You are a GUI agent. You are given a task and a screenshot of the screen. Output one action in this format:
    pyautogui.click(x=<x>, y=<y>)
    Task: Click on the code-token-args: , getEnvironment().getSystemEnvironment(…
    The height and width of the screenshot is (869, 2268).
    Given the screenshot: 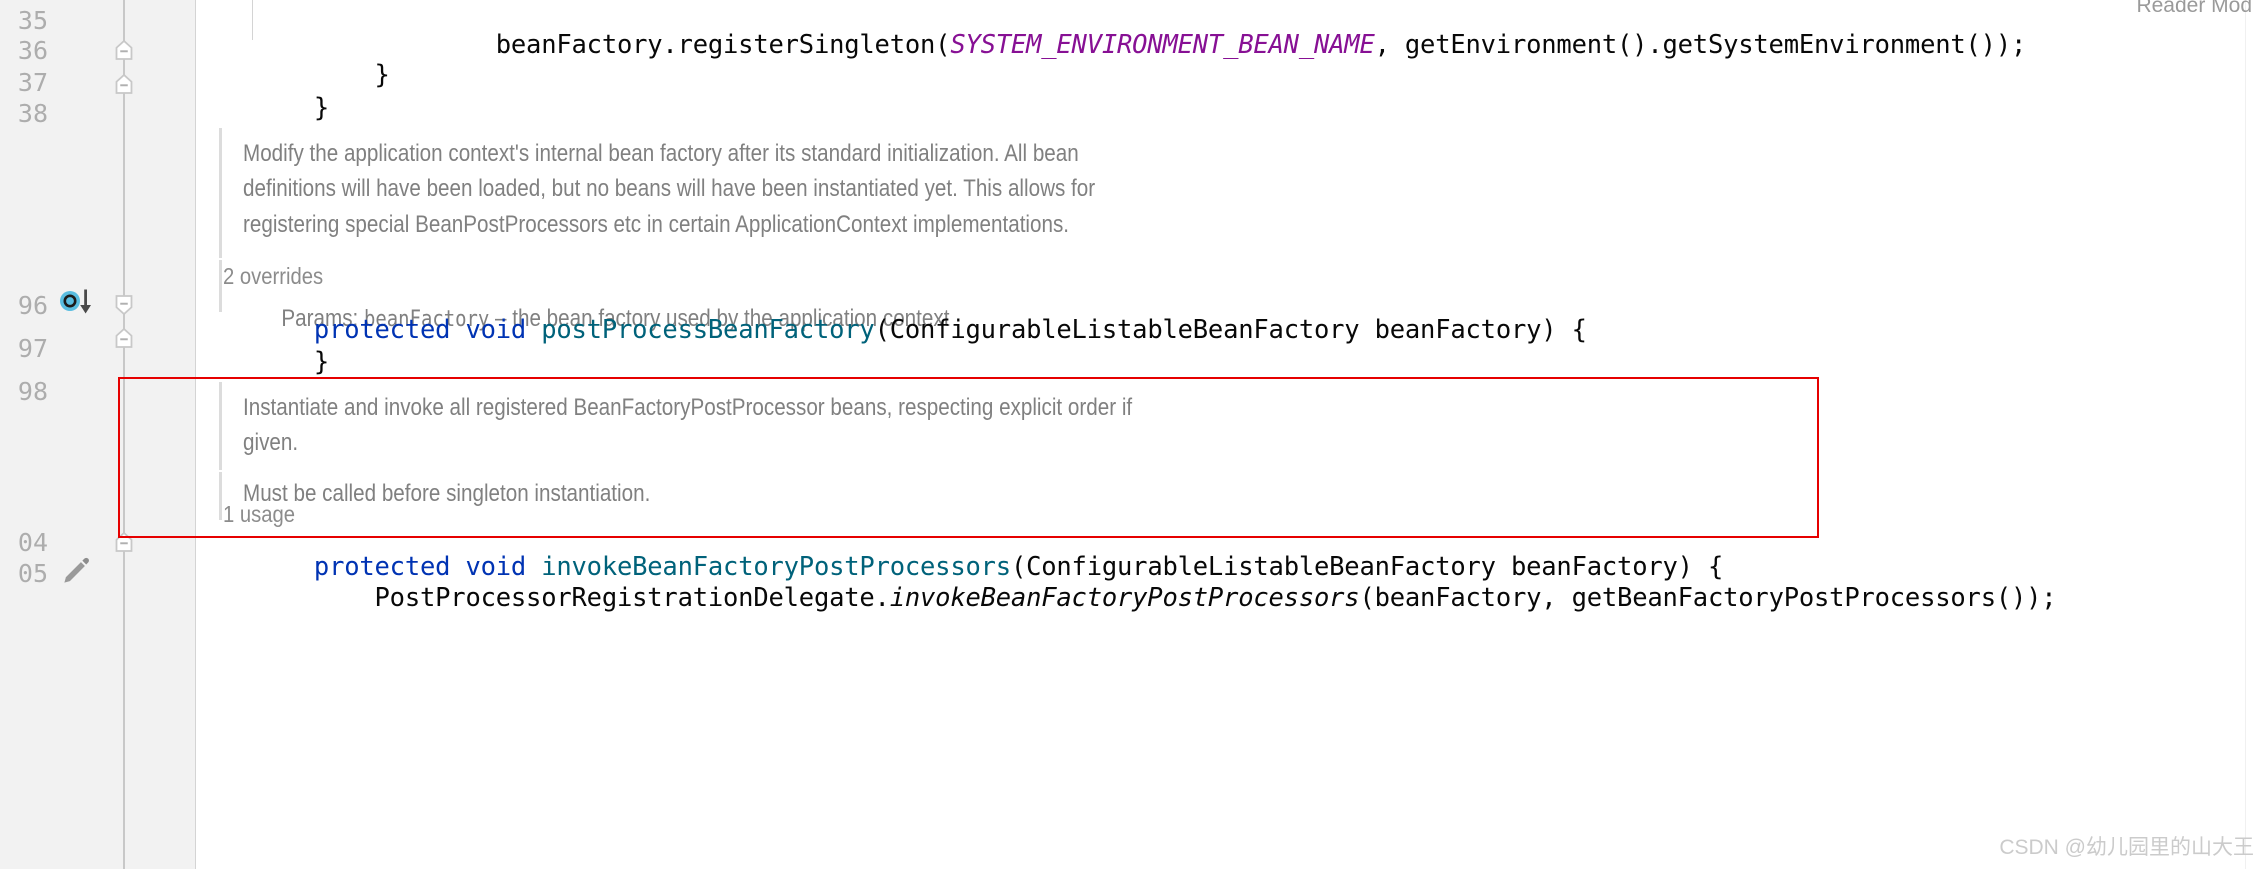 What is the action you would take?
    pyautogui.click(x=1700, y=45)
    